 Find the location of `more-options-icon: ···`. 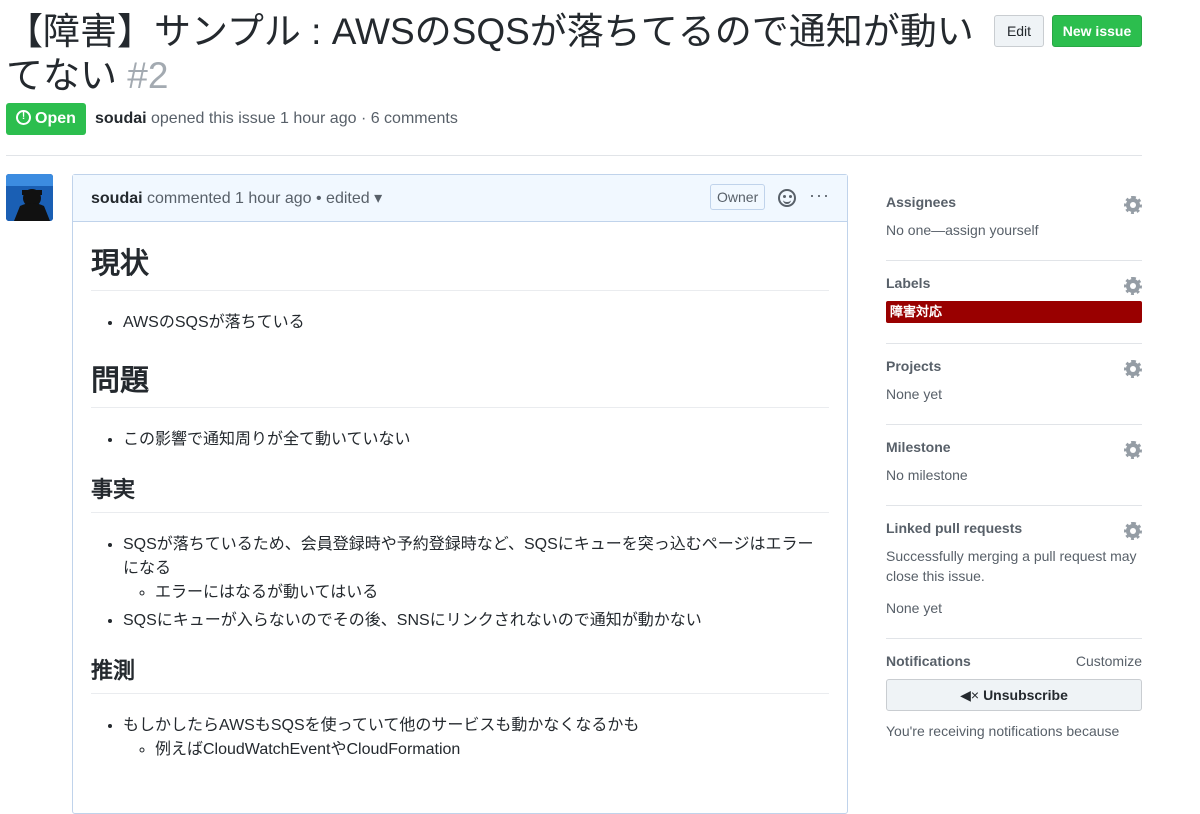

more-options-icon: ··· is located at coordinates (819, 195).